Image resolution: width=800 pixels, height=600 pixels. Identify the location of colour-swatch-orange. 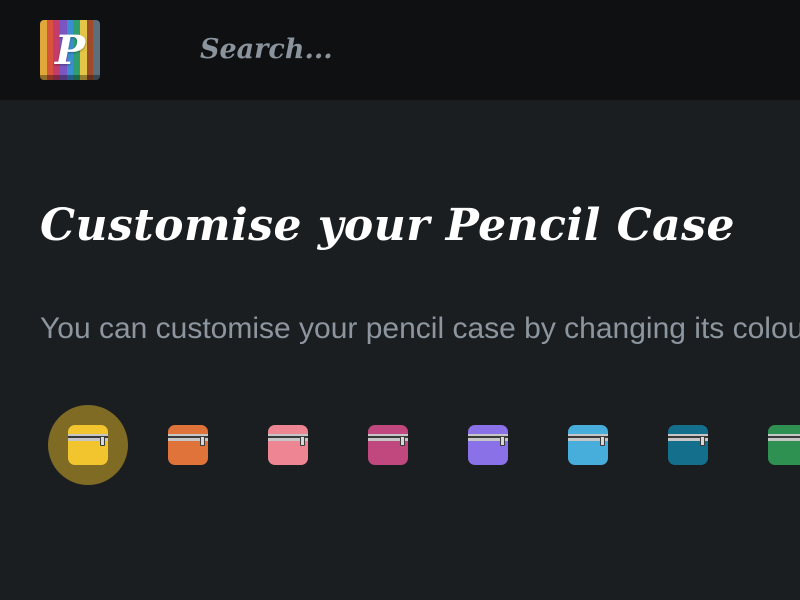
(188, 445).